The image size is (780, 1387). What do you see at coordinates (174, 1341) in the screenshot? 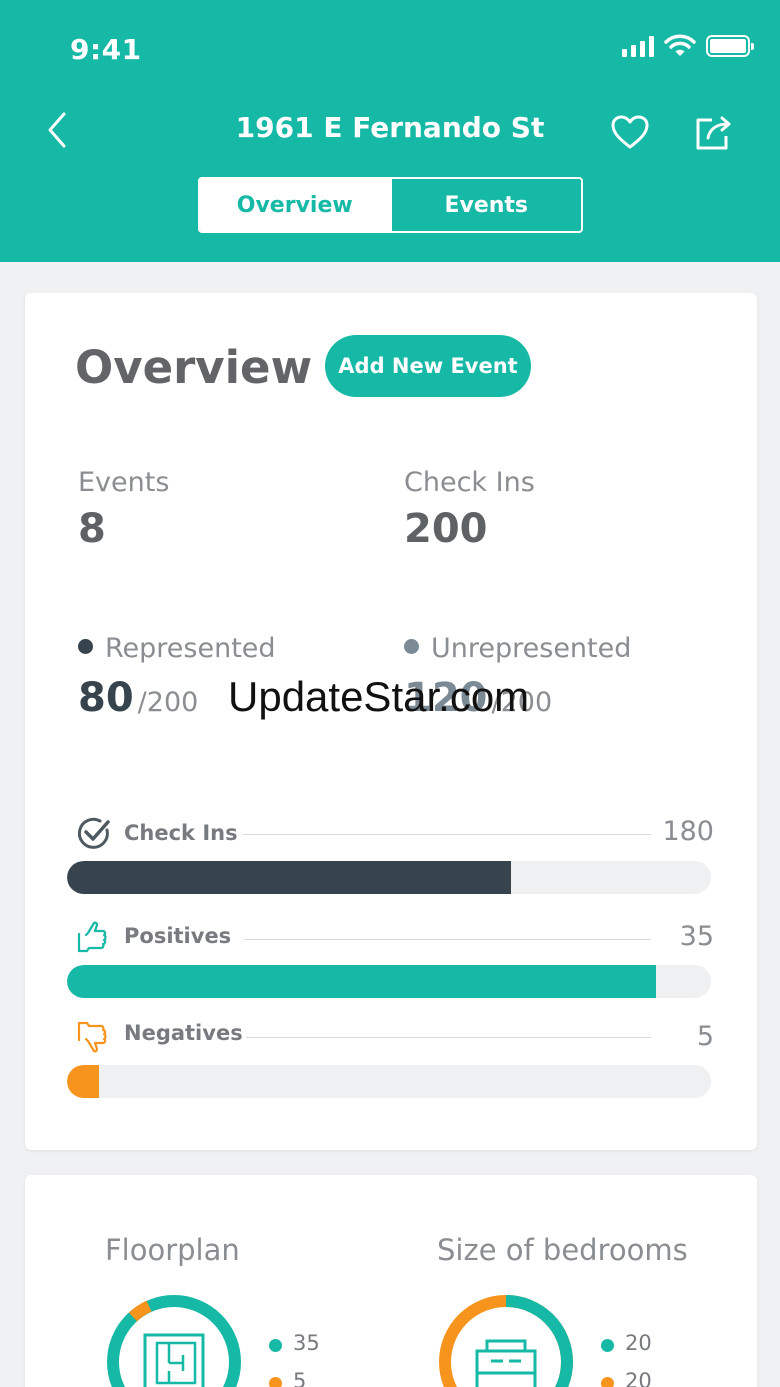
I see `floorplan-donut-chart` at bounding box center [174, 1341].